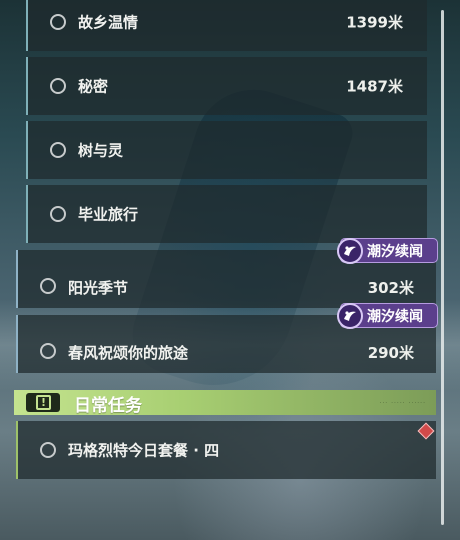  I want to click on event-quest-row: 春风祝颂你的旅途 290米 潮汐续闻, so click(227, 337).